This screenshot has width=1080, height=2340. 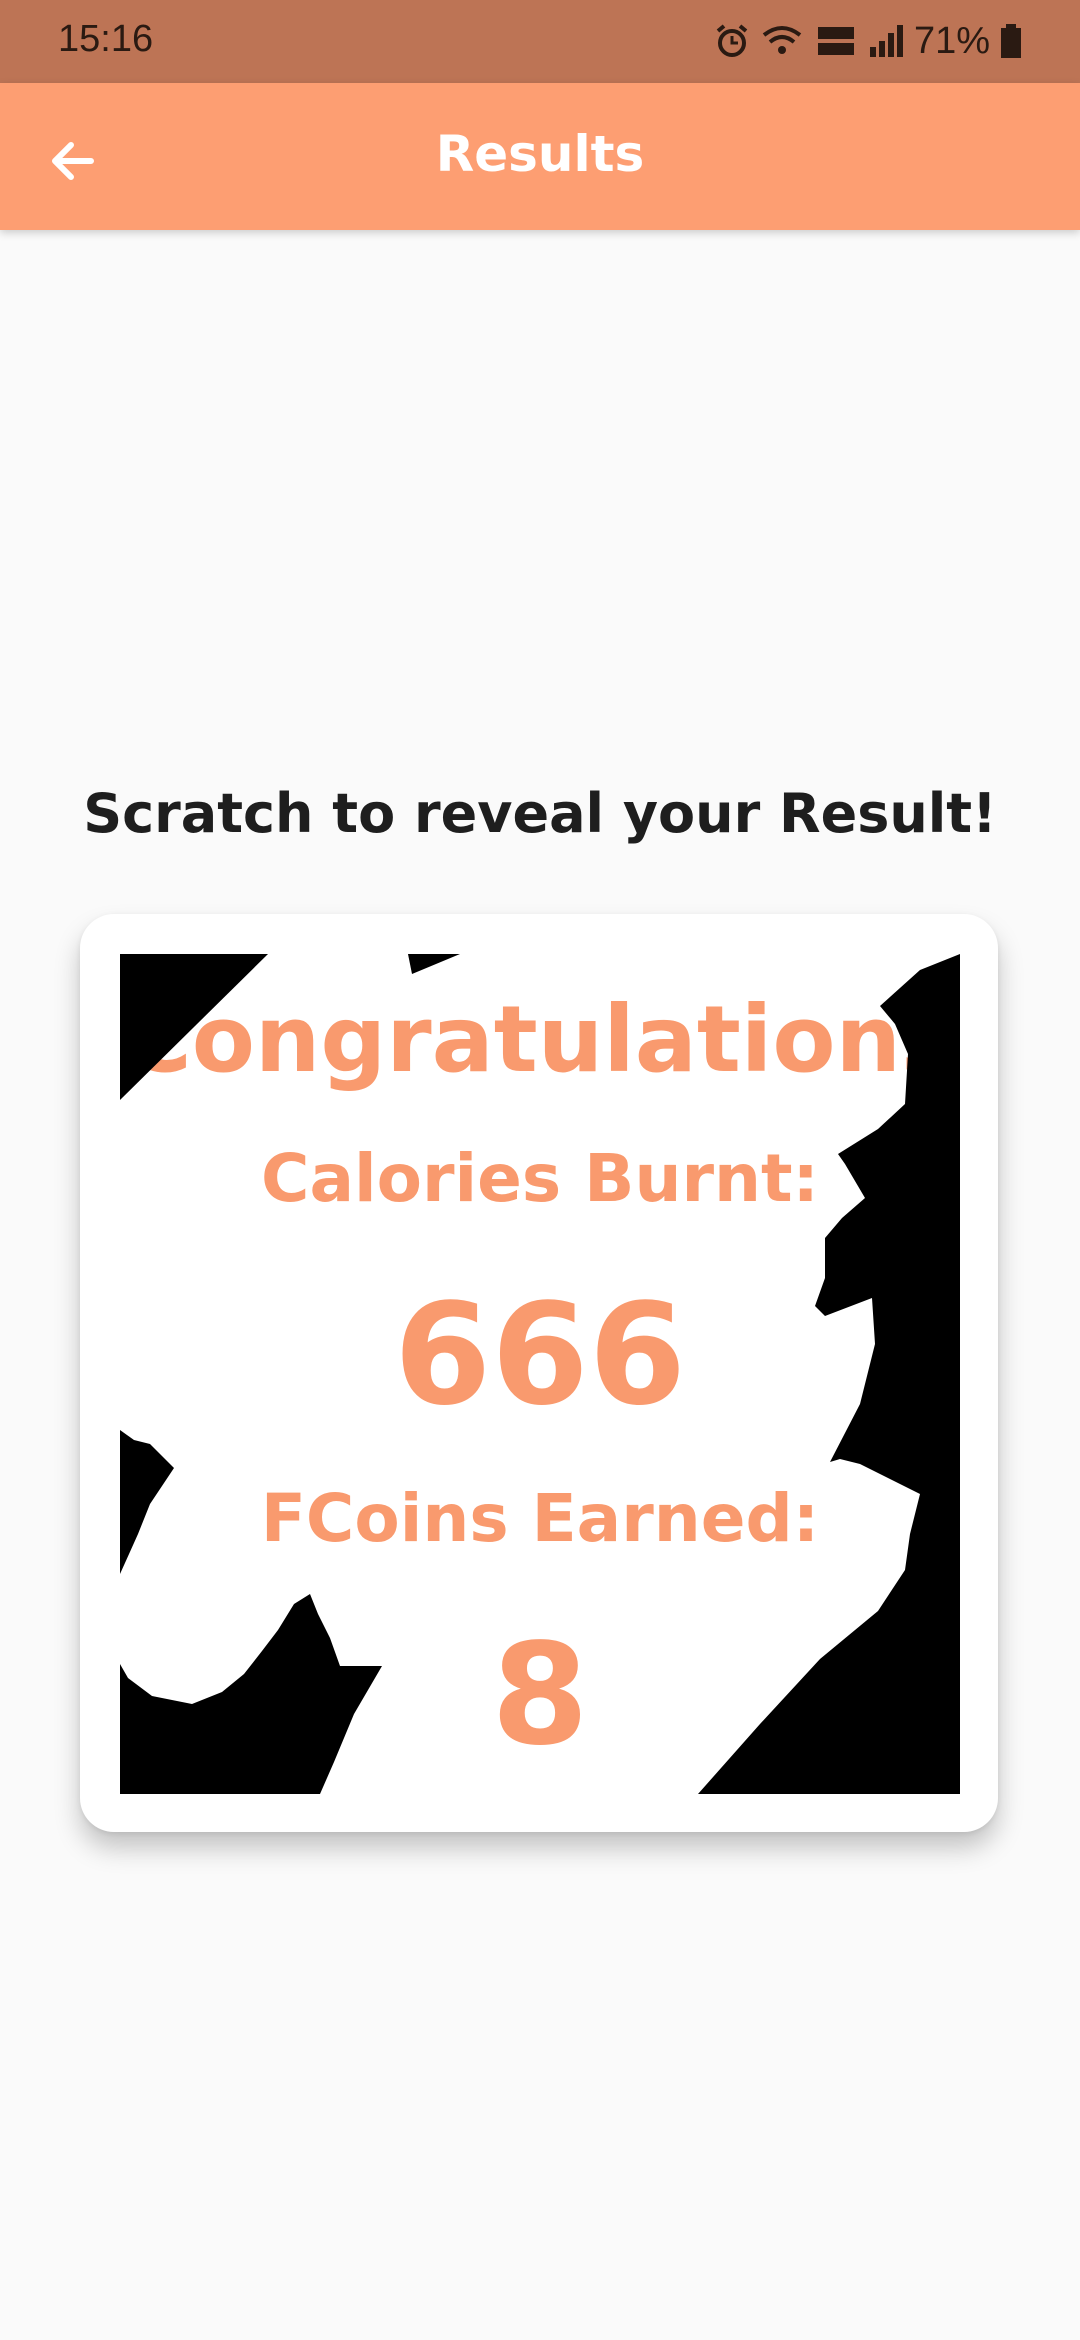 I want to click on scratch-prompt: Scratch to reveal your Result!, so click(x=540, y=813).